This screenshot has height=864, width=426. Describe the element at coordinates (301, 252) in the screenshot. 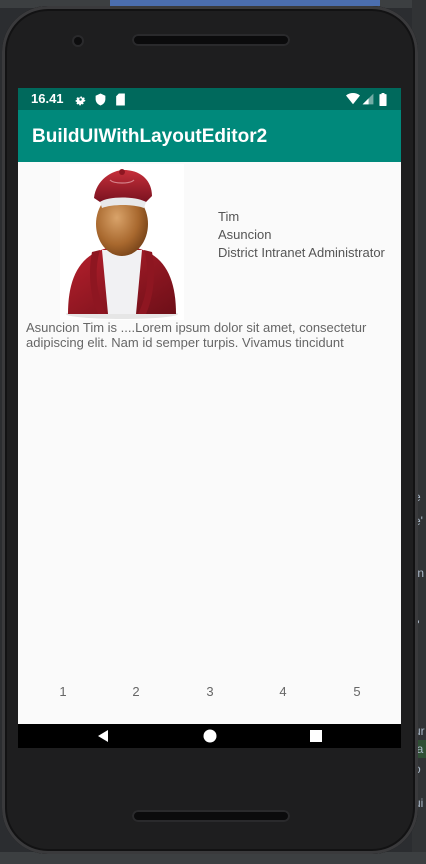

I see `job-title-text: District Intranet Administrator` at that location.